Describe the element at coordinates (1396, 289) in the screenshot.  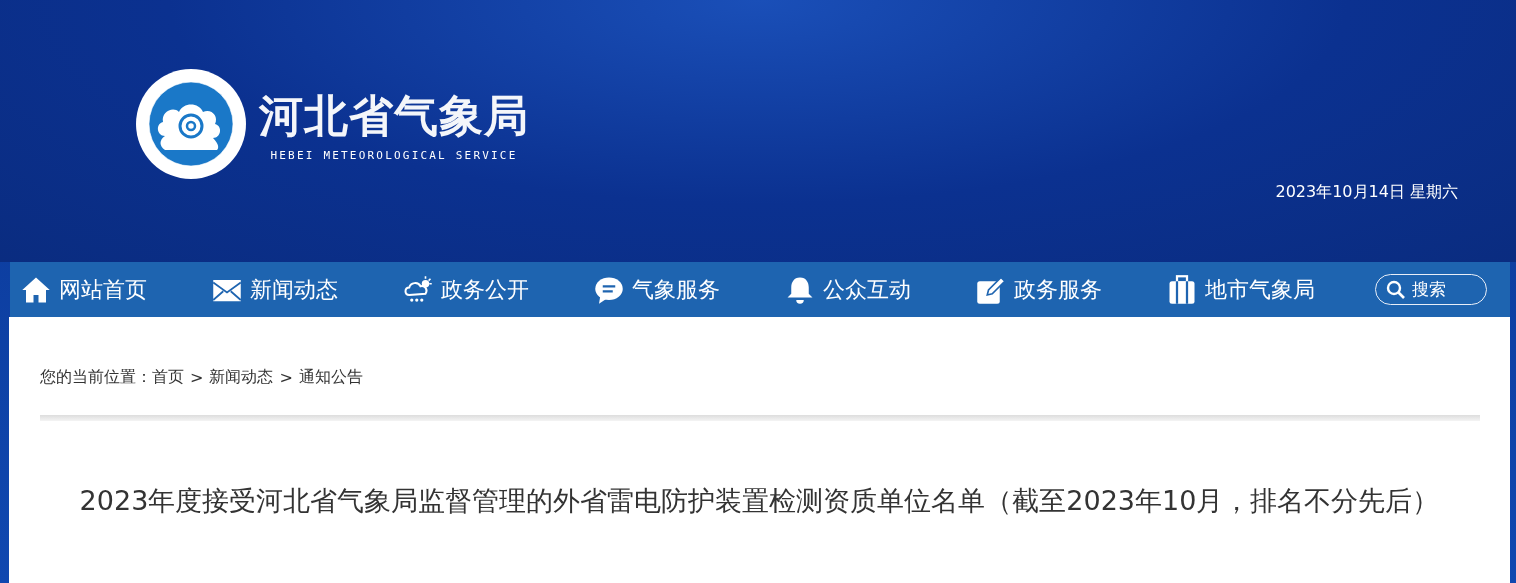
I see `search-icon` at that location.